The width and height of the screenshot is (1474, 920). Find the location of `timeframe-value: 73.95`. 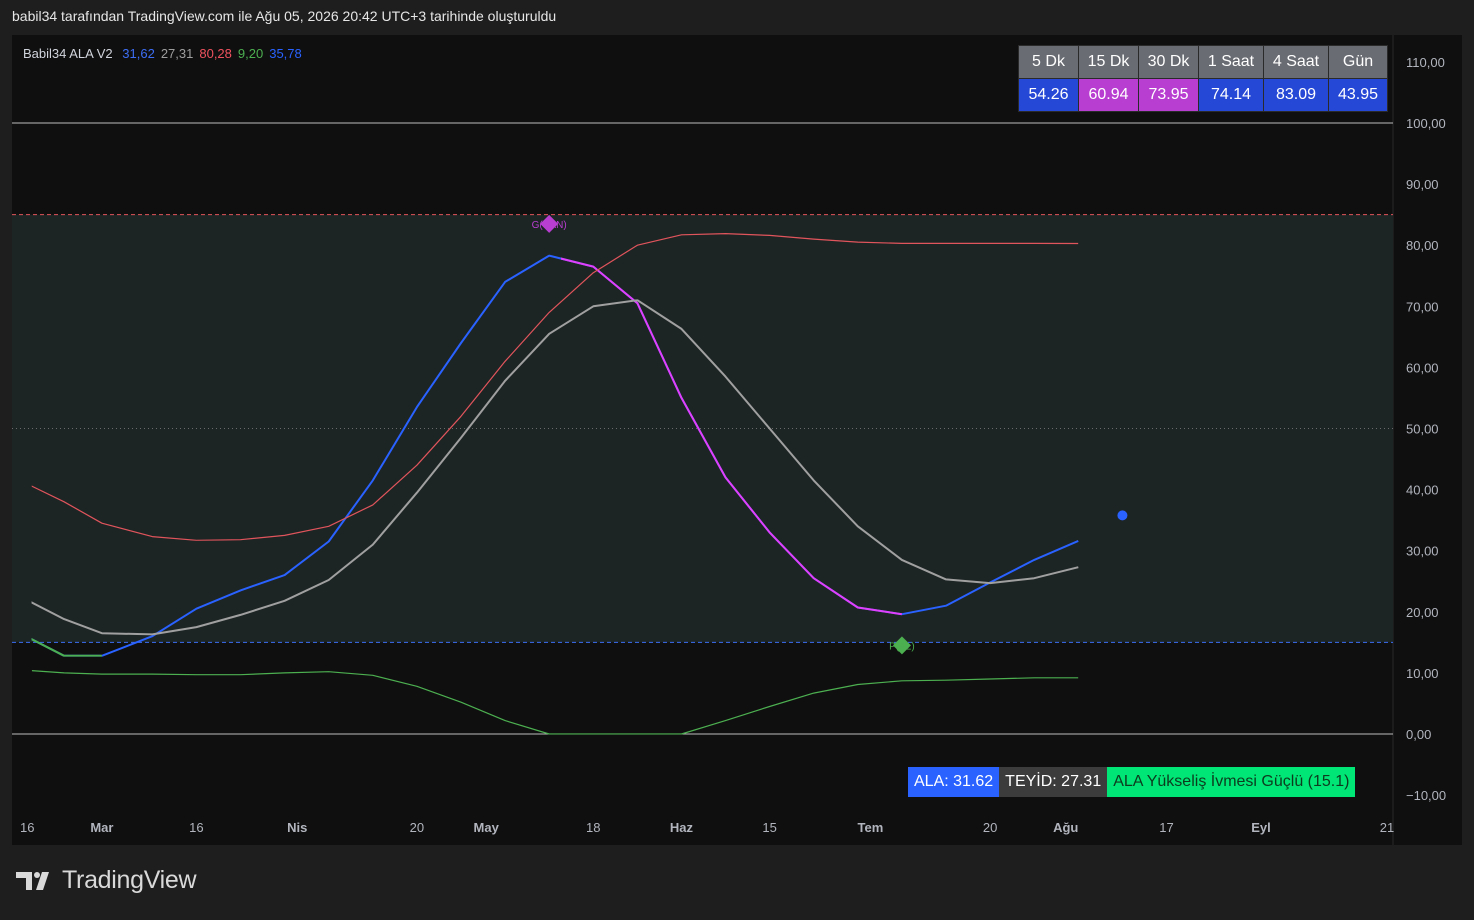

timeframe-value: 73.95 is located at coordinates (1168, 95).